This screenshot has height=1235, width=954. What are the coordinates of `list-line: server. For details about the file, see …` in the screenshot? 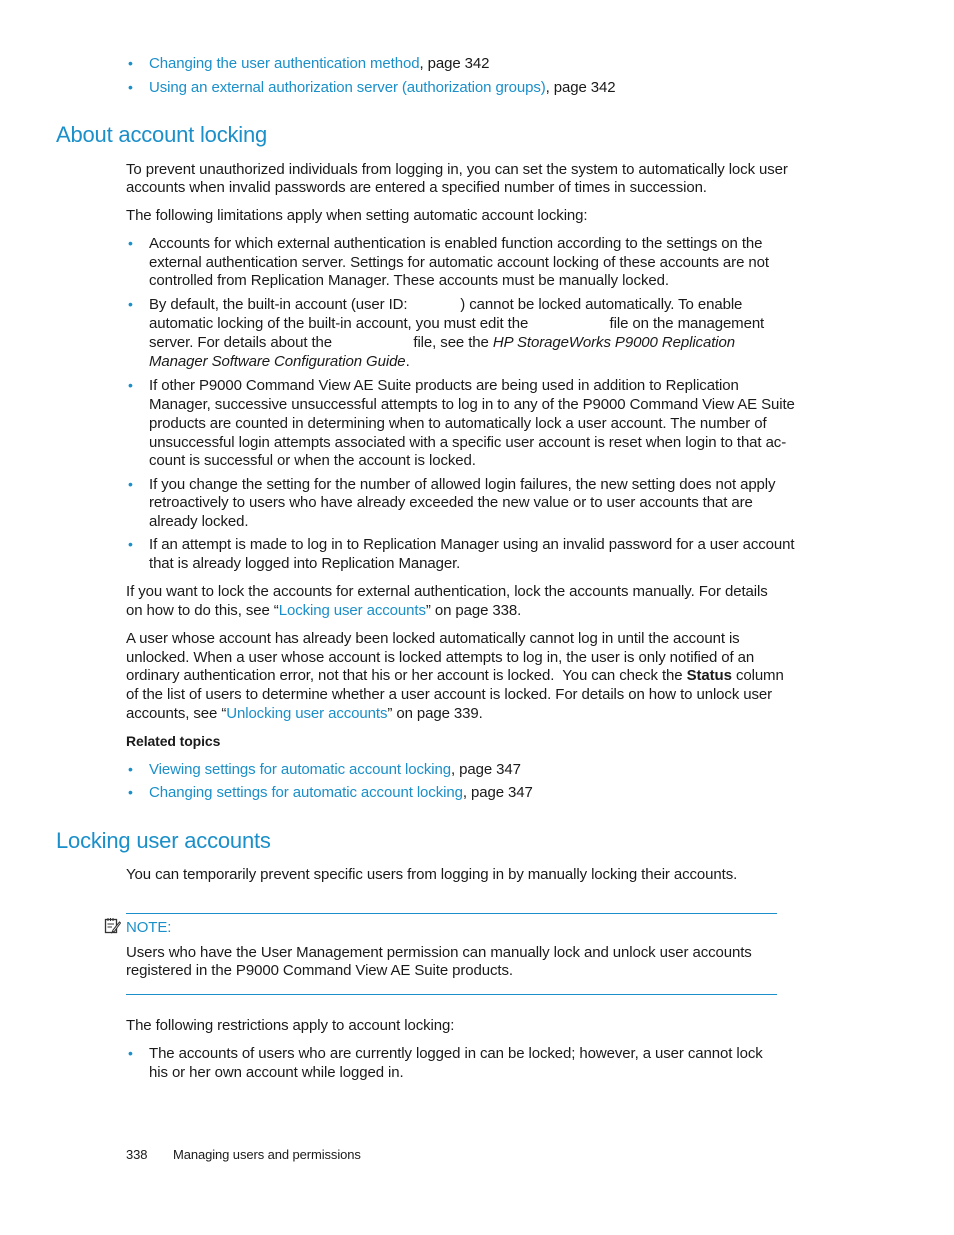 It's located at (442, 342).